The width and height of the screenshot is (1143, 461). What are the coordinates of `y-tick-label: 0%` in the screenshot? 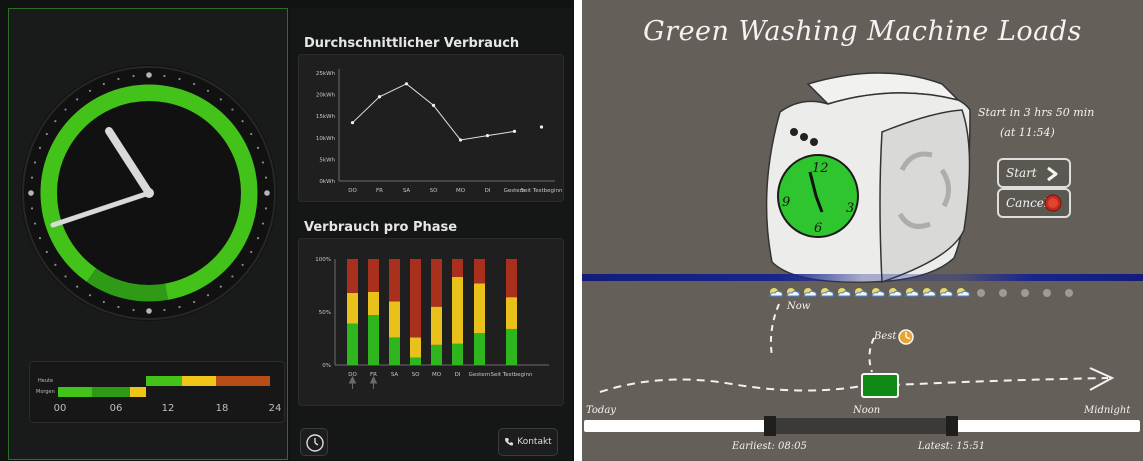 It's located at (326, 366).